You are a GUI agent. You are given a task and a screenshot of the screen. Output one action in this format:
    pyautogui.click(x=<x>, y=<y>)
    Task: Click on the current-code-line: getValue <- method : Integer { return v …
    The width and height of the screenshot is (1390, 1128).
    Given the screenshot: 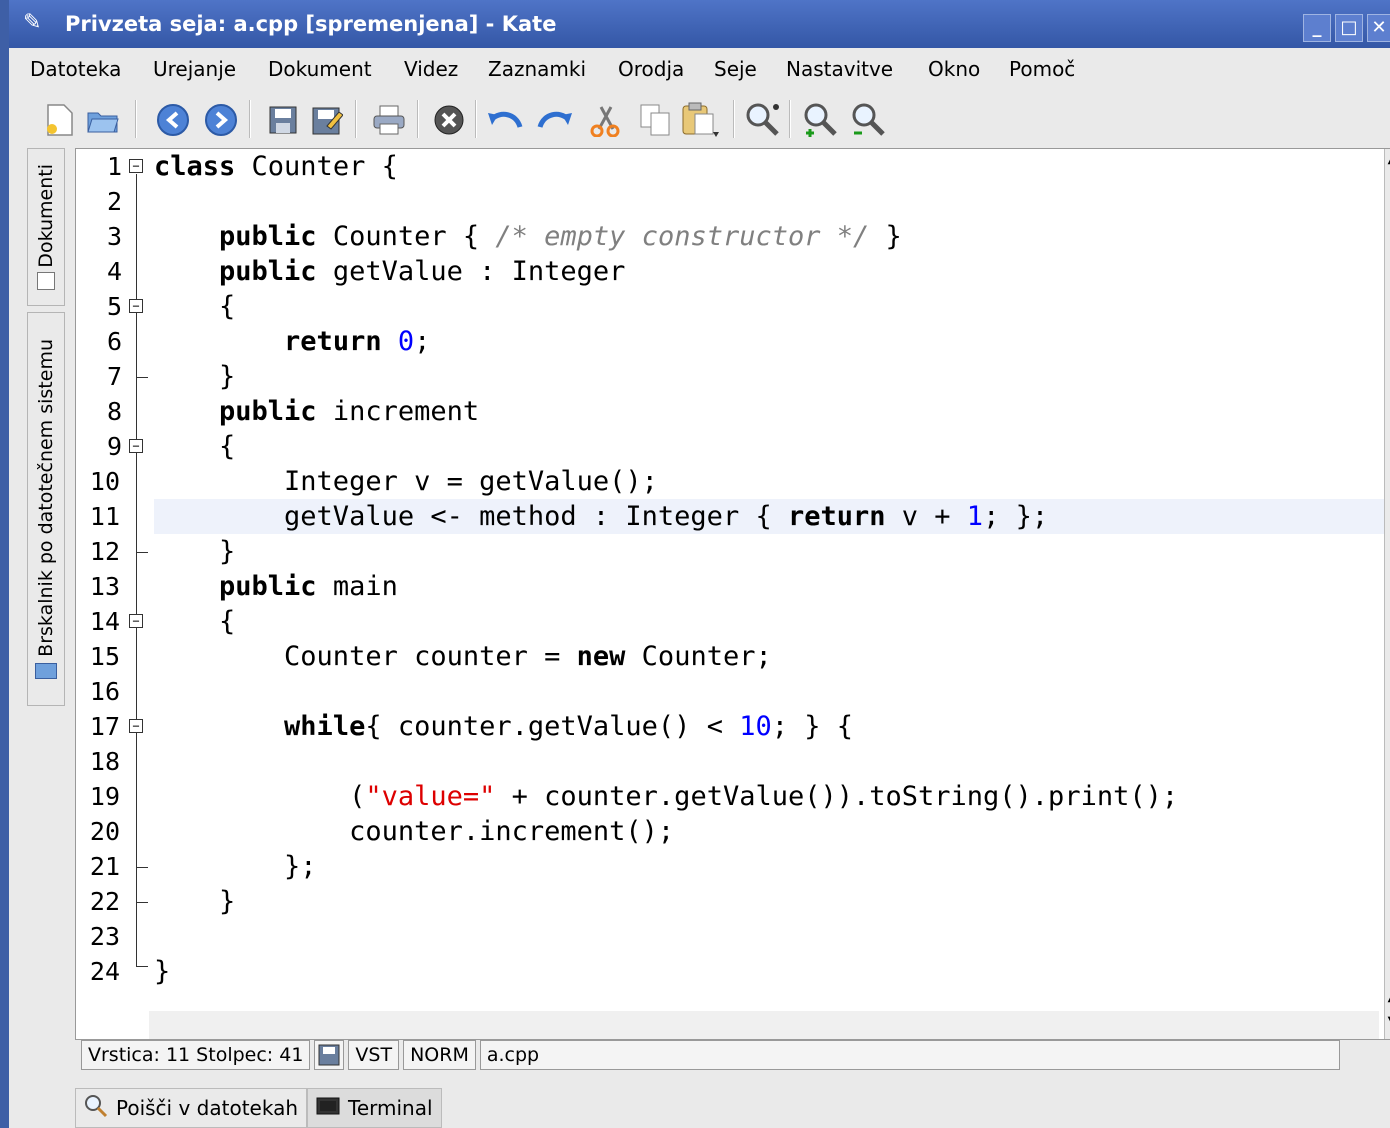 What is the action you would take?
    pyautogui.click(x=769, y=516)
    